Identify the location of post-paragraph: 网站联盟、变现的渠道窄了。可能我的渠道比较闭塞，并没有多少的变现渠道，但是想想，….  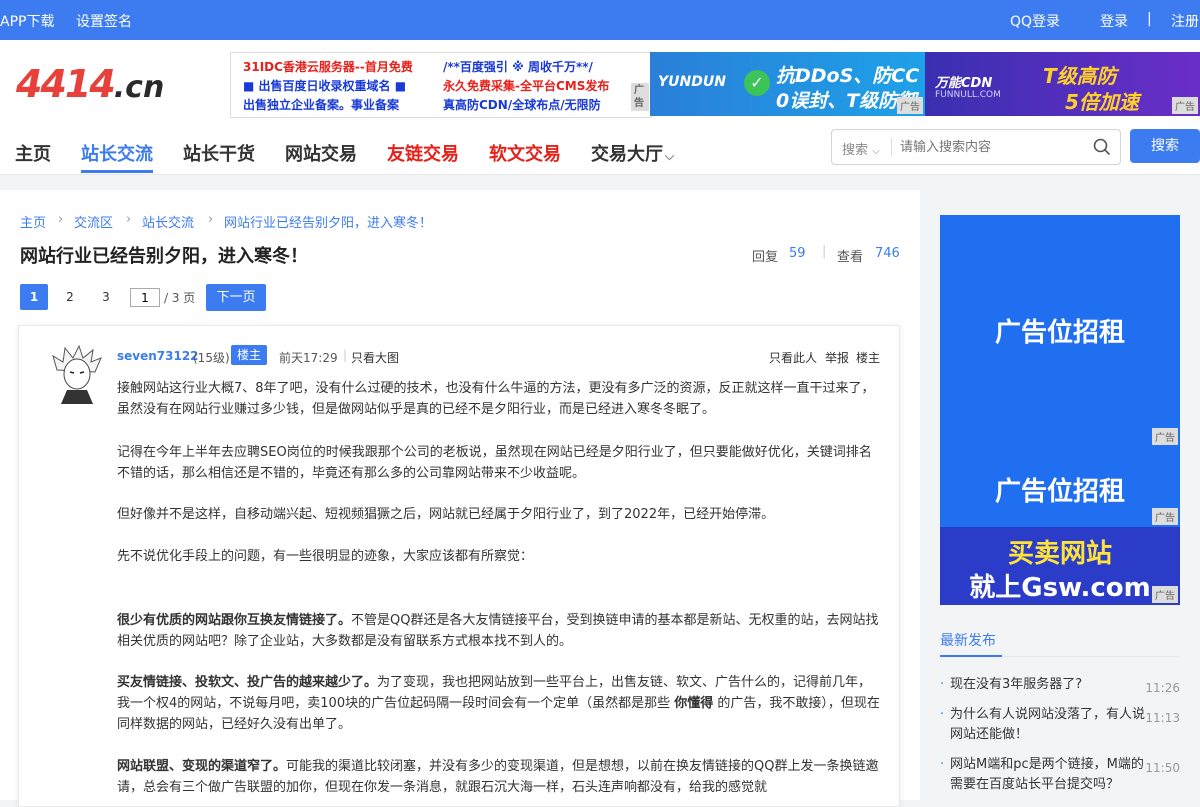
(499, 777).